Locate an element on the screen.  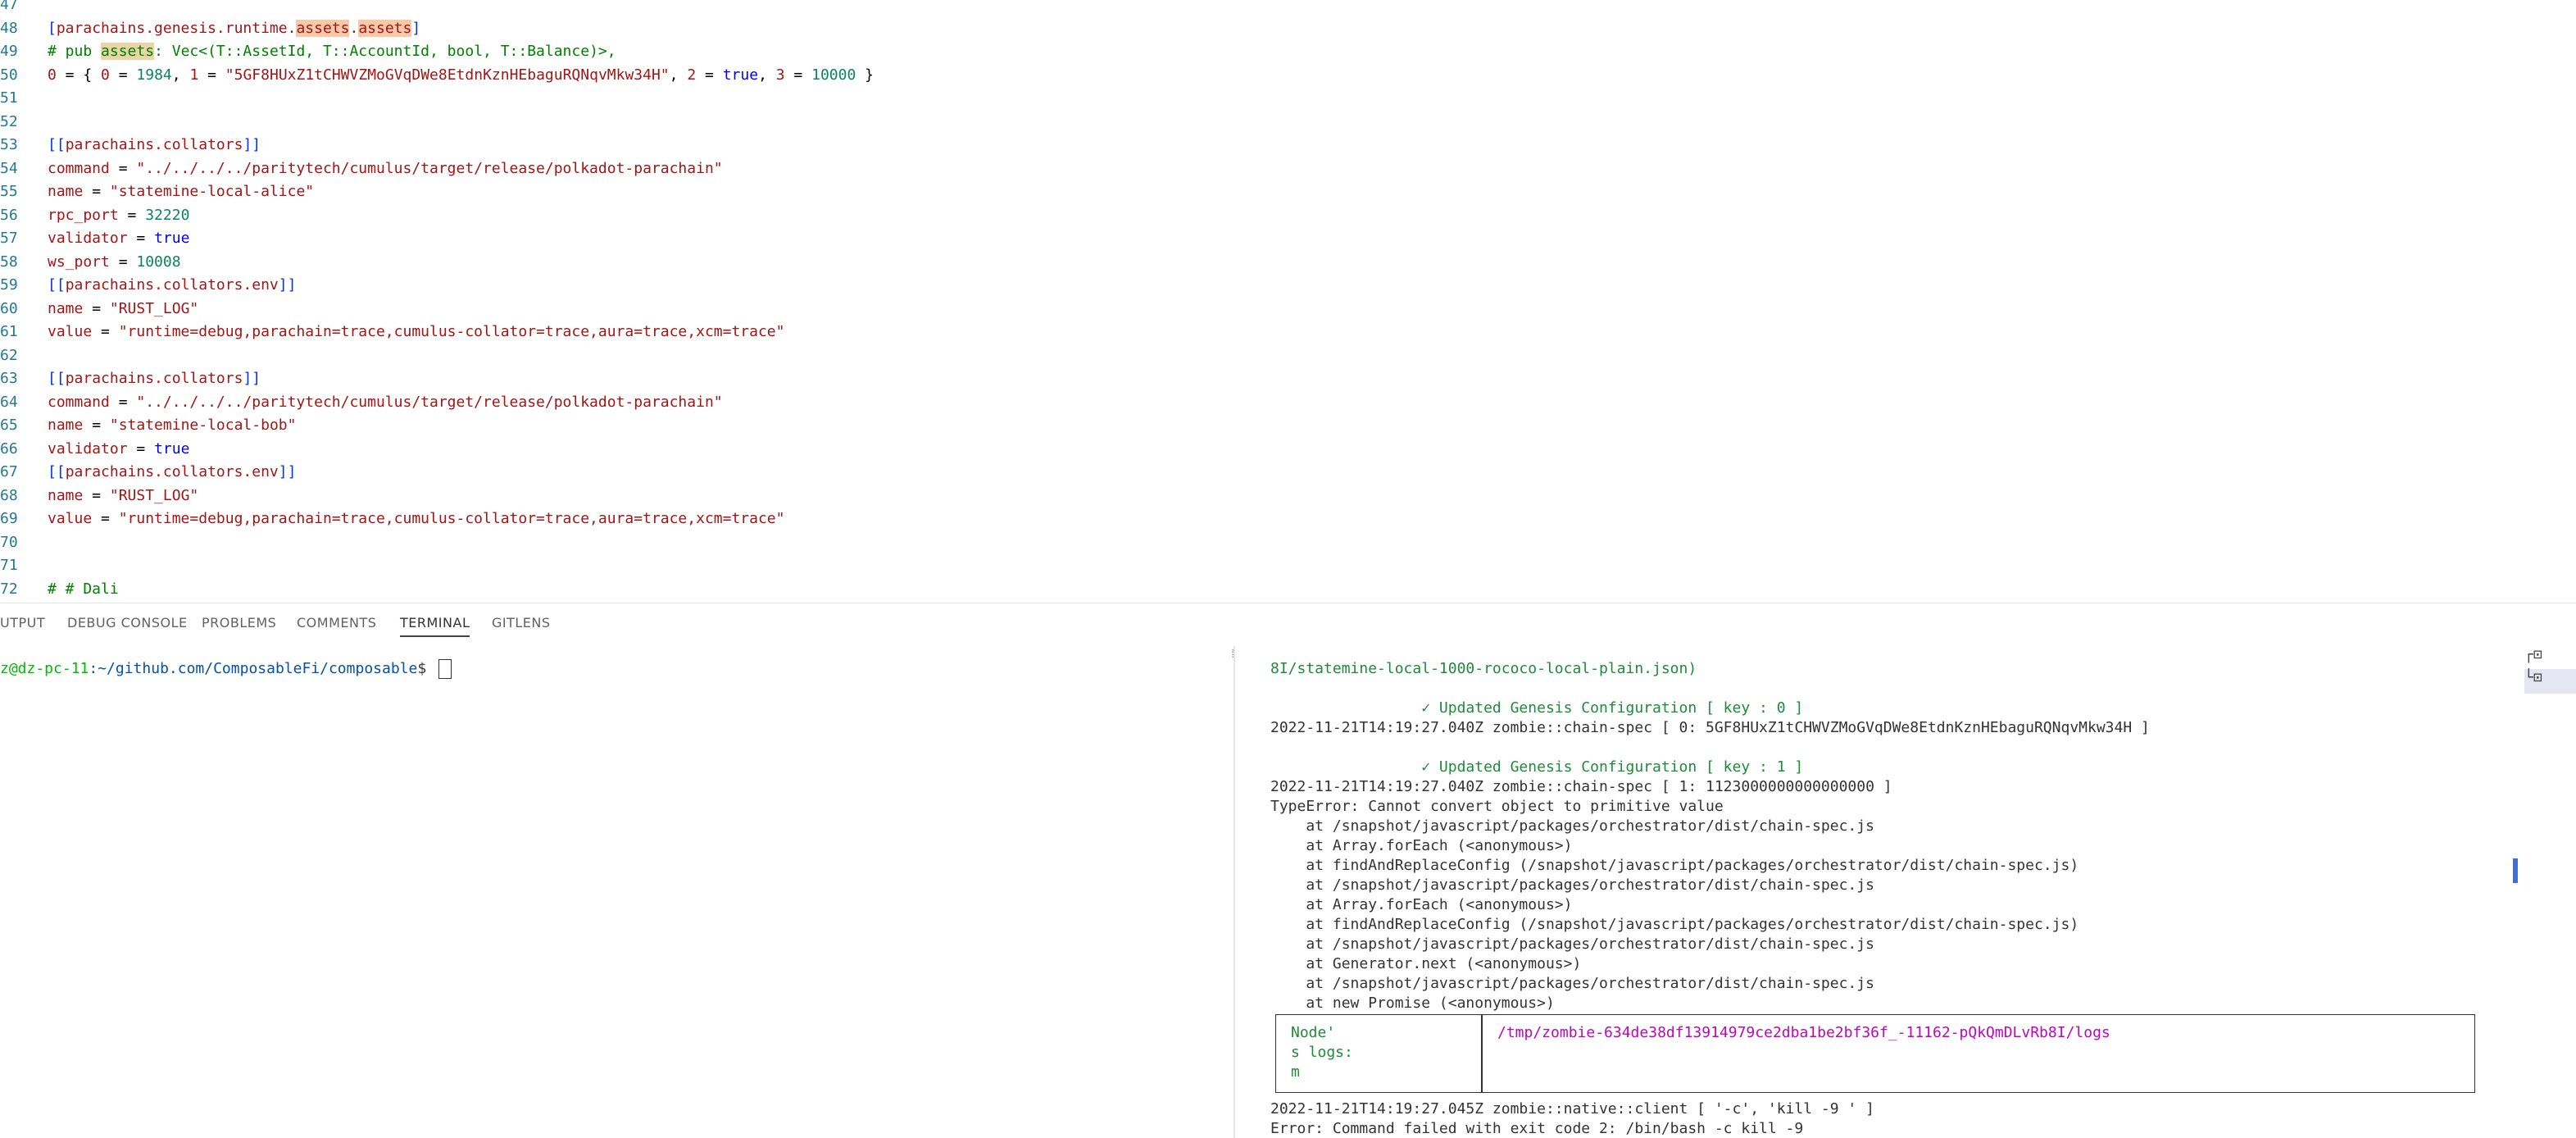
code-line: 63 [[parachains.collators]] is located at coordinates (1288, 378).